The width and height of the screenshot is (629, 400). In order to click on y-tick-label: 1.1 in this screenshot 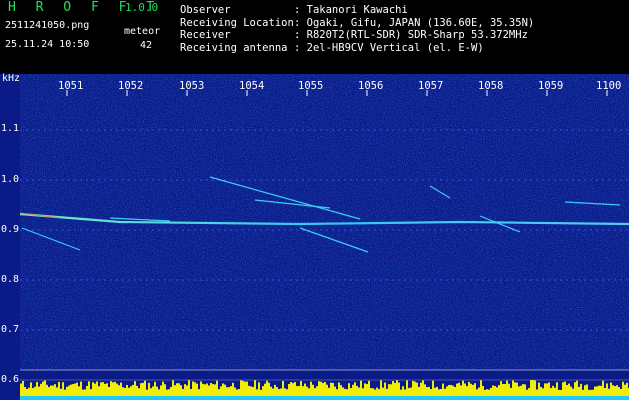, I will do `click(10, 128)`.